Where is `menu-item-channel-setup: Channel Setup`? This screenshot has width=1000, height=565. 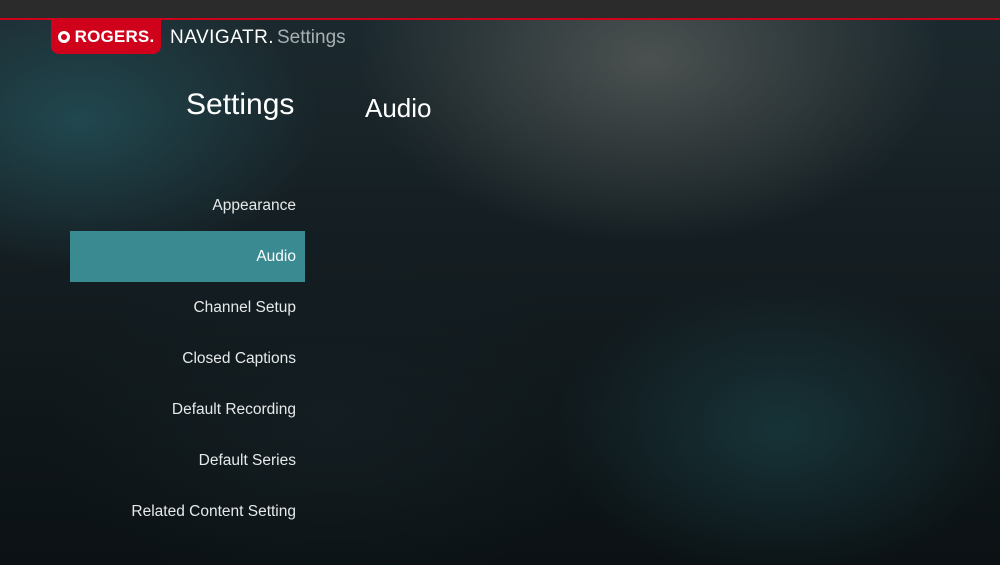
menu-item-channel-setup: Channel Setup is located at coordinates (187, 307).